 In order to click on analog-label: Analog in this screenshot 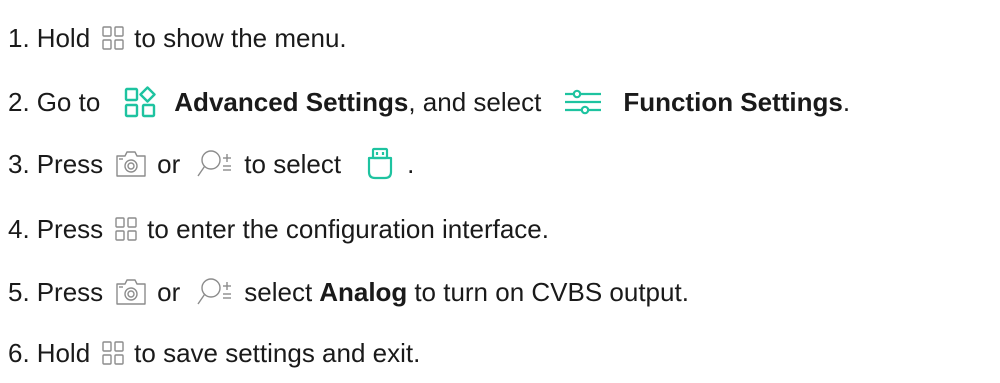, I will do `click(363, 291)`.